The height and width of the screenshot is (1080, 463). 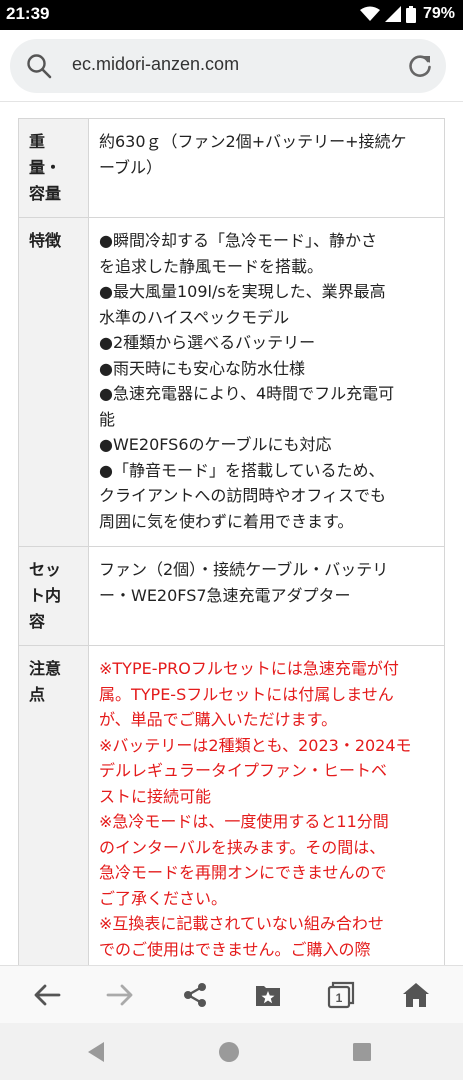 I want to click on bookmarks-button, so click(x=268, y=995).